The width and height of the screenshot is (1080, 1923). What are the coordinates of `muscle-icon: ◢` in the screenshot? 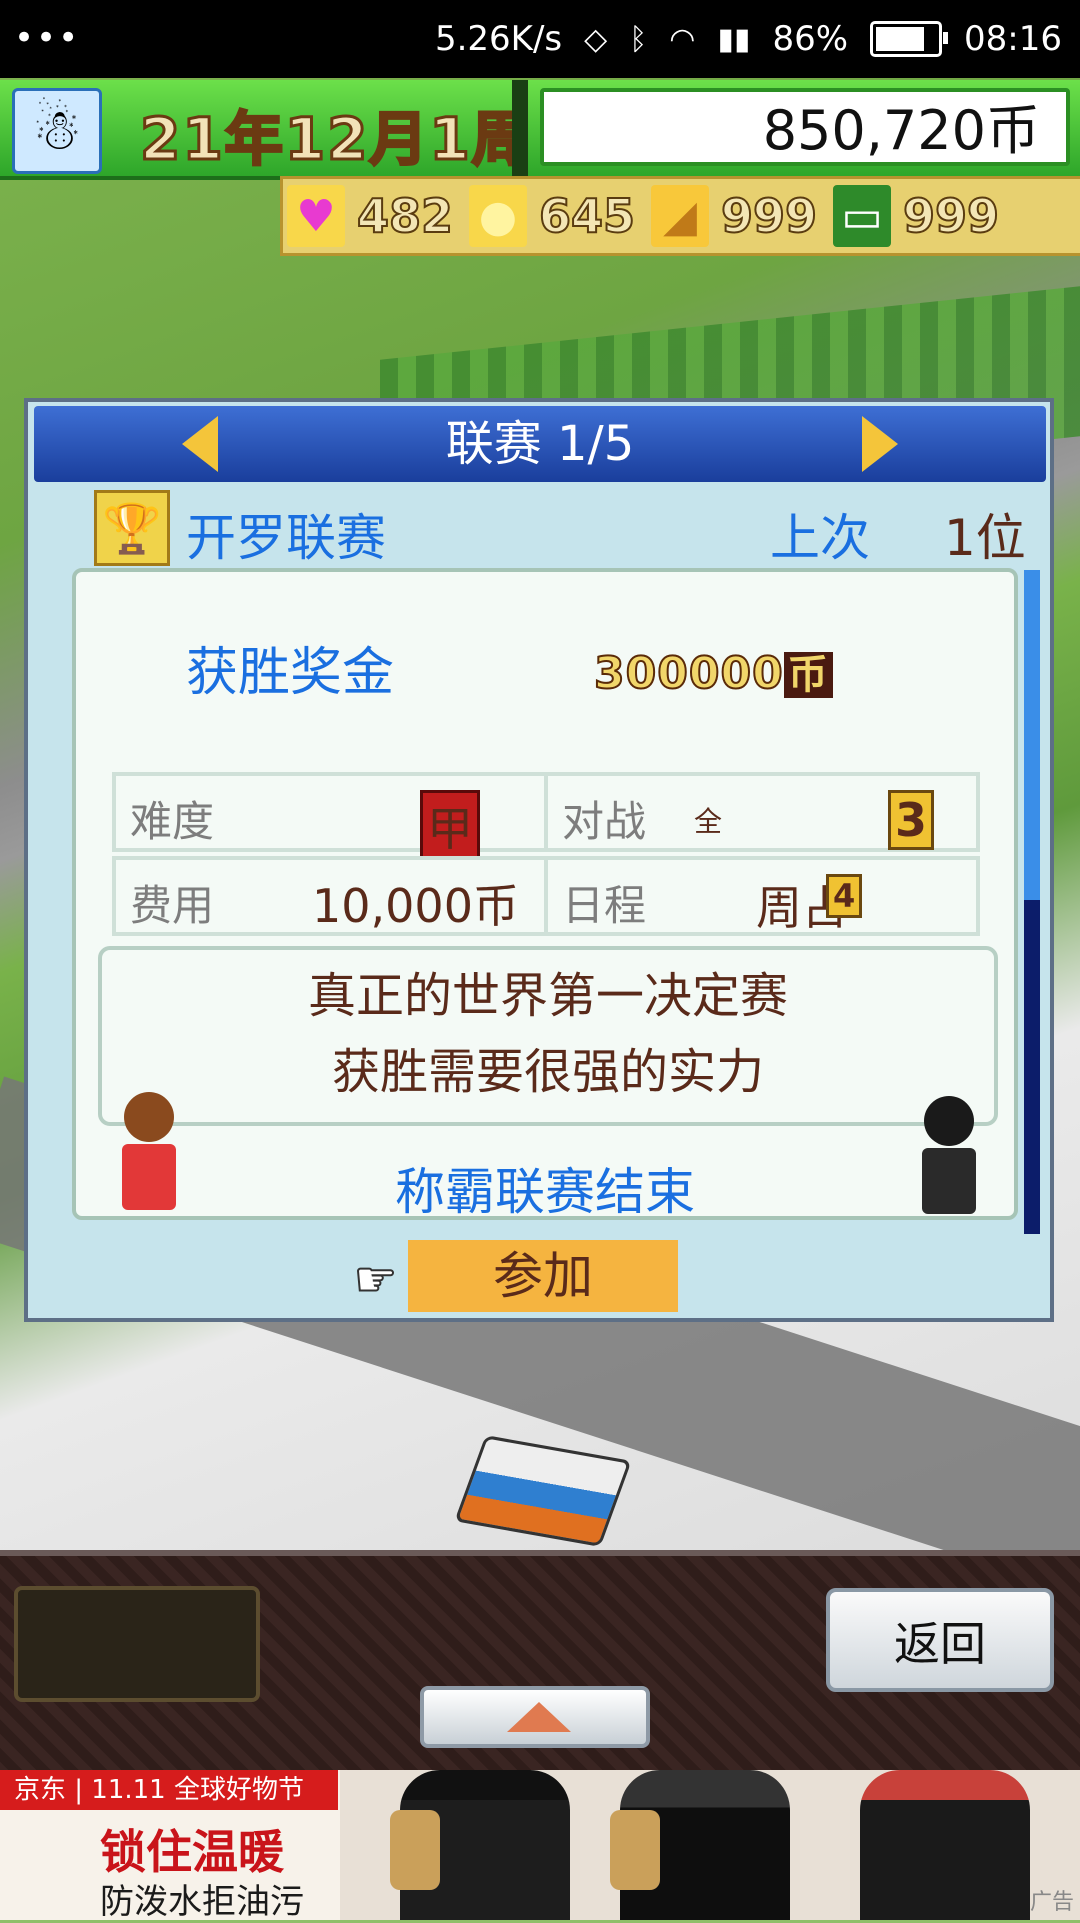 It's located at (680, 216).